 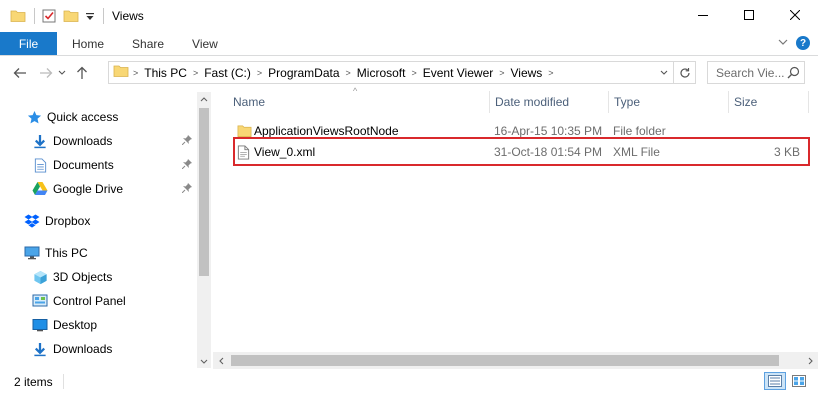 What do you see at coordinates (20, 73) in the screenshot?
I see `back-button` at bounding box center [20, 73].